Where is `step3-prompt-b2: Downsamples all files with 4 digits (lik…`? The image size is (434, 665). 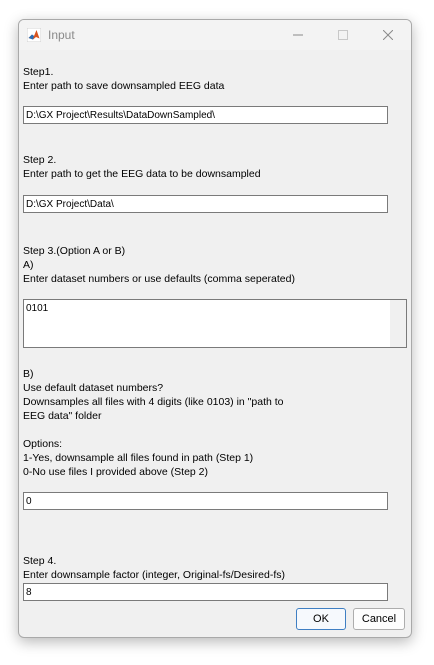 step3-prompt-b2: Downsamples all files with 4 digits (lik… is located at coordinates (153, 402).